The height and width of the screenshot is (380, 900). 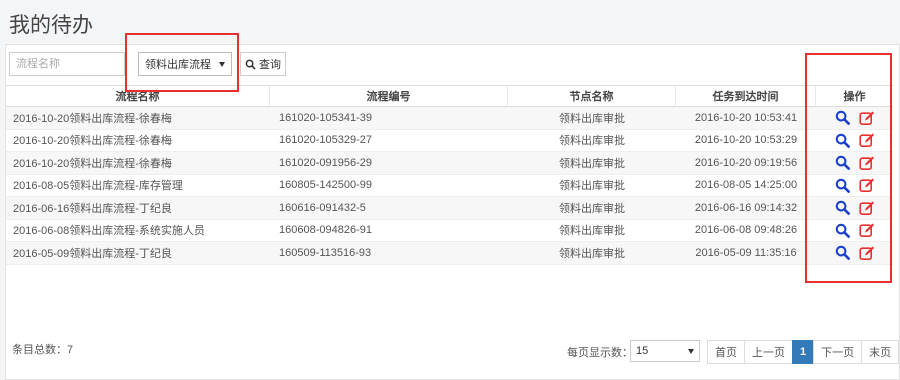 I want to click on cell-flow-name: 2016-08-05领料出库流程-库存管理, so click(x=98, y=186).